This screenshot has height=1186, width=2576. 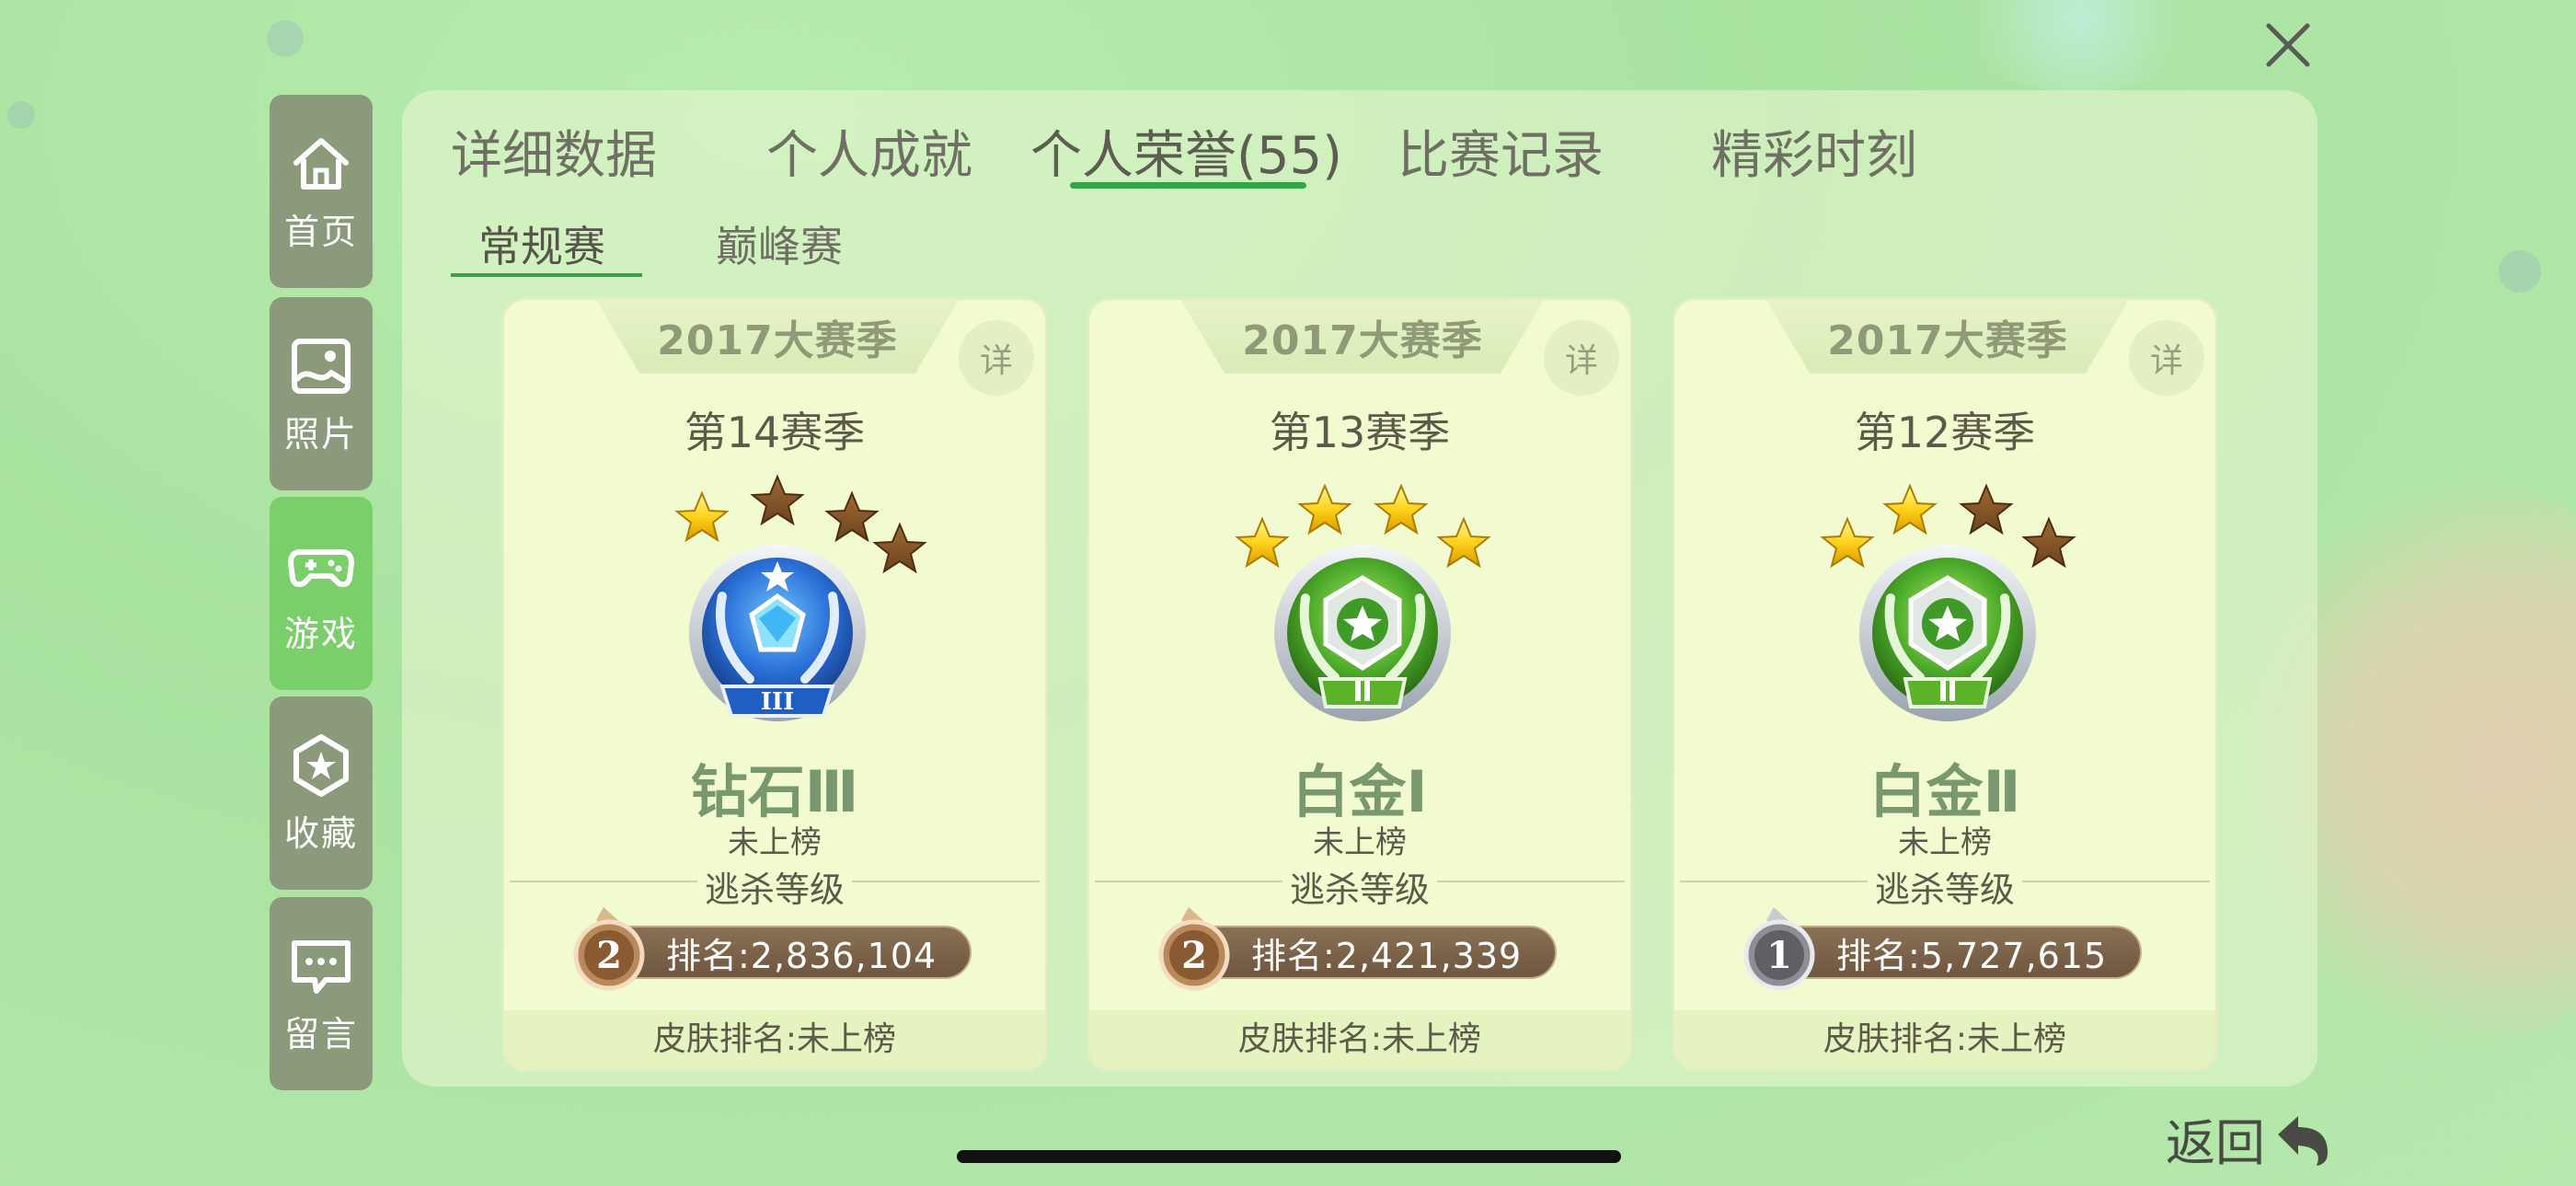 I want to click on svg-text: III, so click(x=778, y=702).